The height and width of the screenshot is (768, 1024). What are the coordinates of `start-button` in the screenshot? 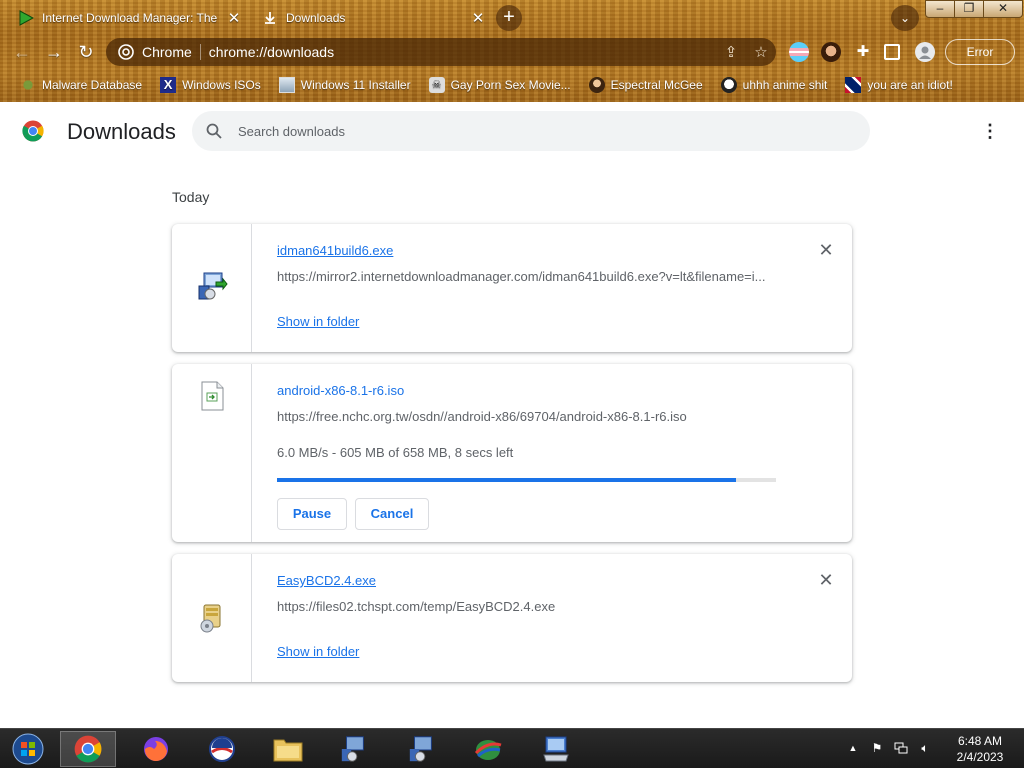 It's located at (28, 749).